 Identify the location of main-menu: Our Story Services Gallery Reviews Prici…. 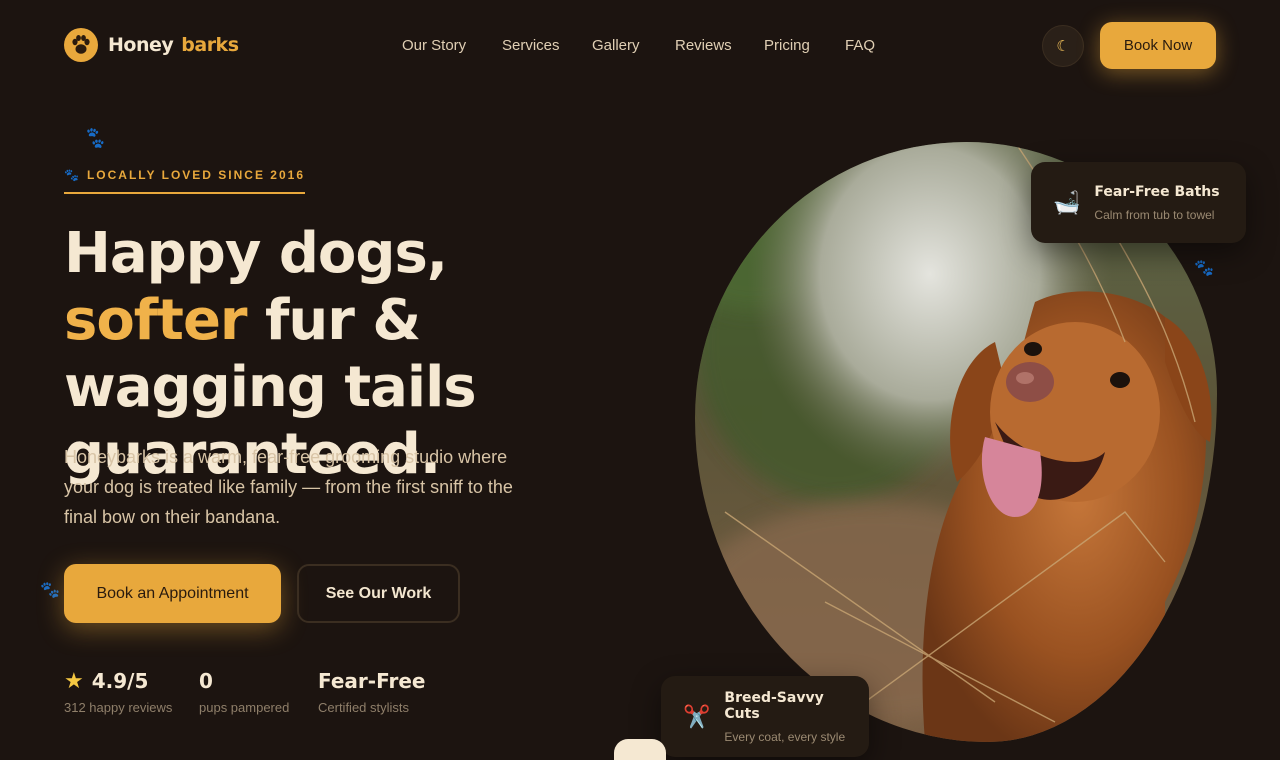
(643, 45).